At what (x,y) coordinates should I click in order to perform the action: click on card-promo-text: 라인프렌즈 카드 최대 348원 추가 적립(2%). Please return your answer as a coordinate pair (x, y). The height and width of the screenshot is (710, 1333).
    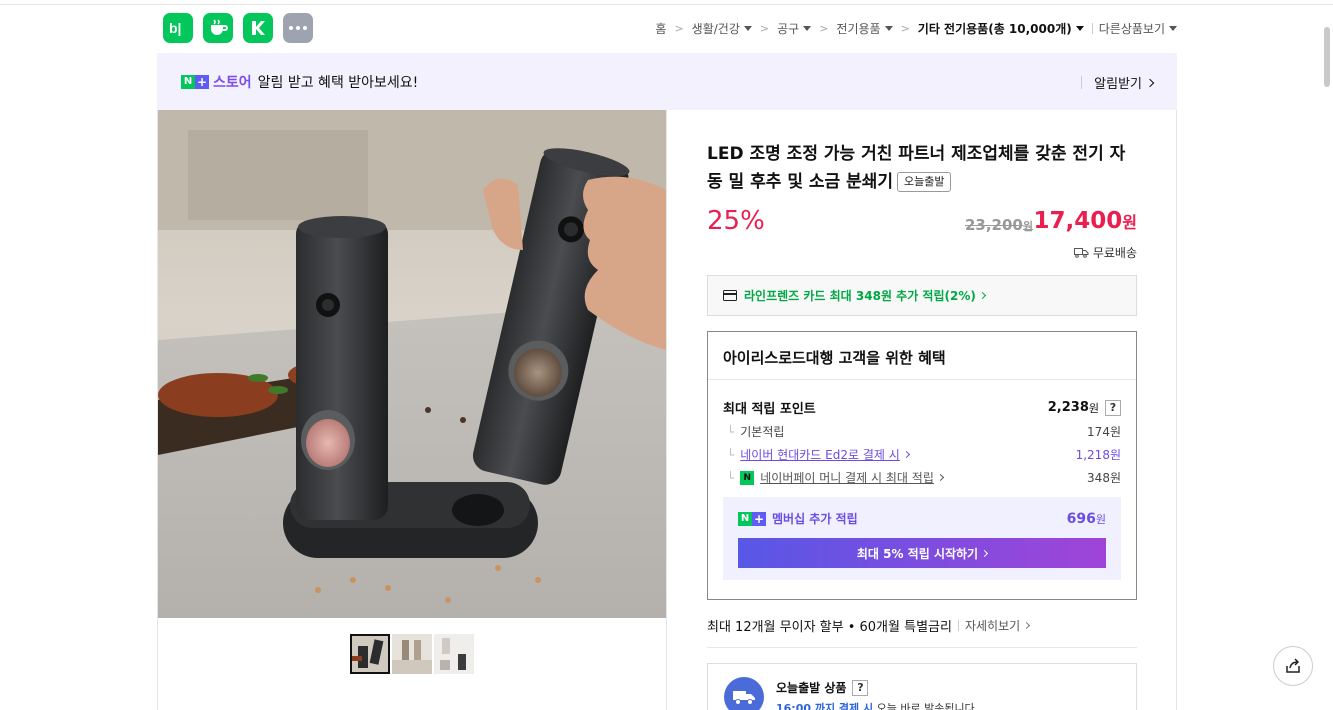
    Looking at the image, I should click on (860, 296).